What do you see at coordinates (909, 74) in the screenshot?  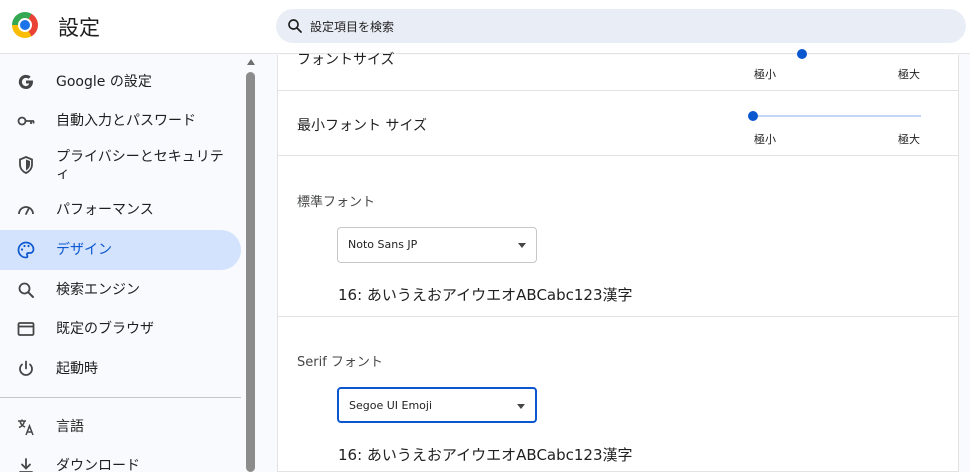 I see `font-size-max-label: 極大` at bounding box center [909, 74].